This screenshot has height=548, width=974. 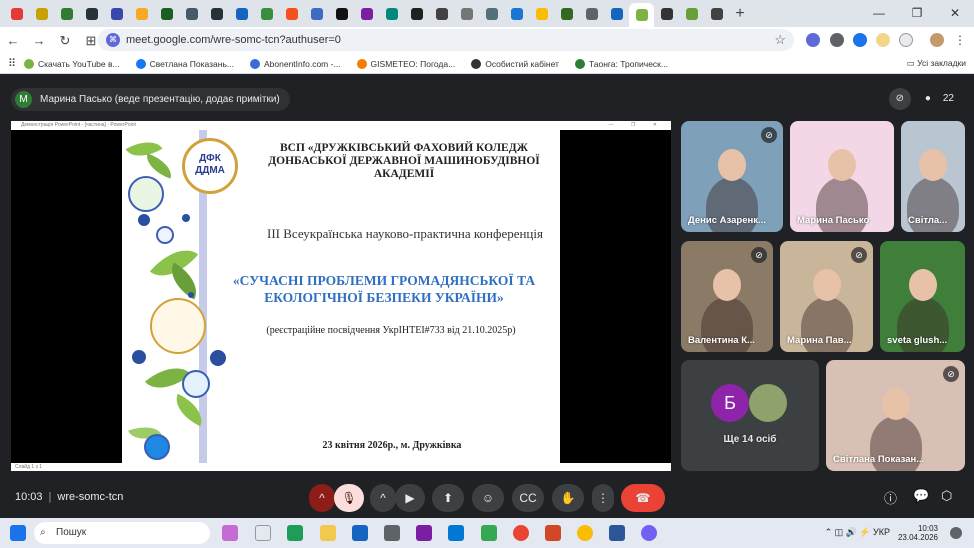 What do you see at coordinates (842, 176) in the screenshot?
I see `participant-tile: Марина Пасько` at bounding box center [842, 176].